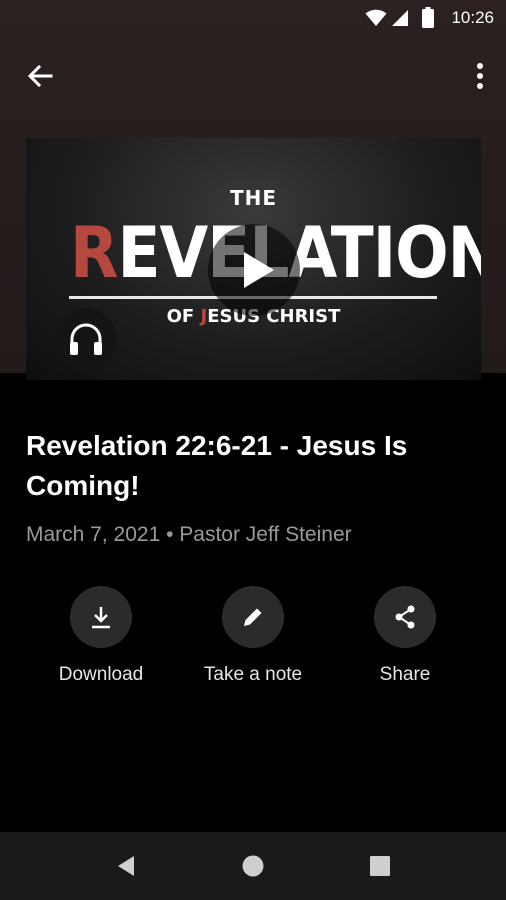  Describe the element at coordinates (480, 76) in the screenshot. I see `more-options-icon` at that location.